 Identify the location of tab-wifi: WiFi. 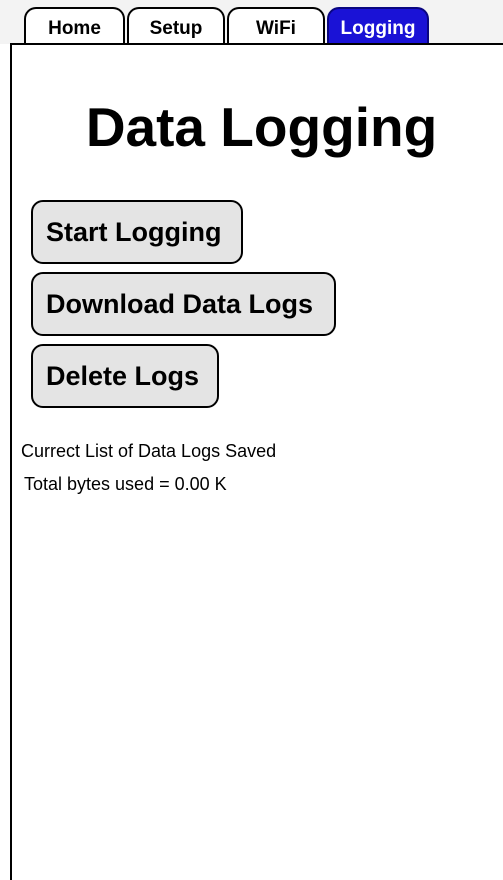
(276, 25).